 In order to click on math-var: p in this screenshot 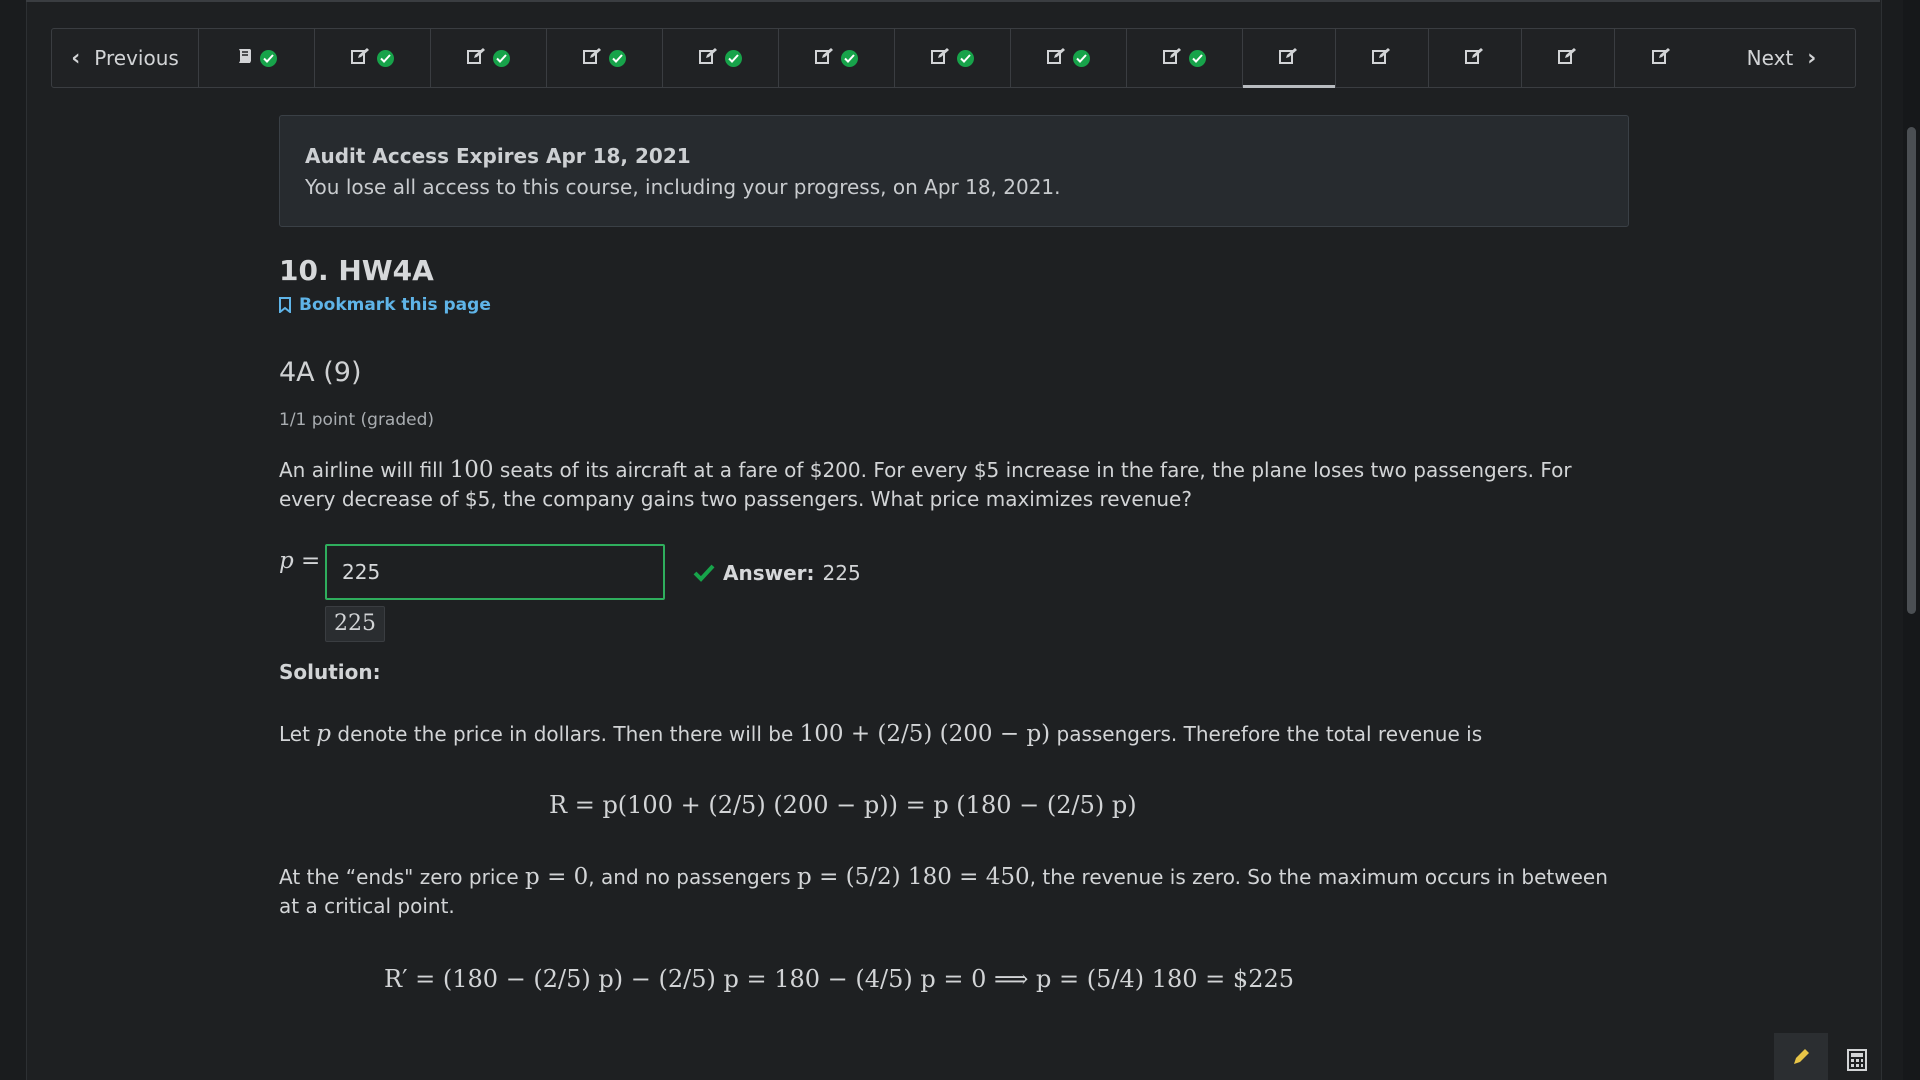, I will do `click(324, 734)`.